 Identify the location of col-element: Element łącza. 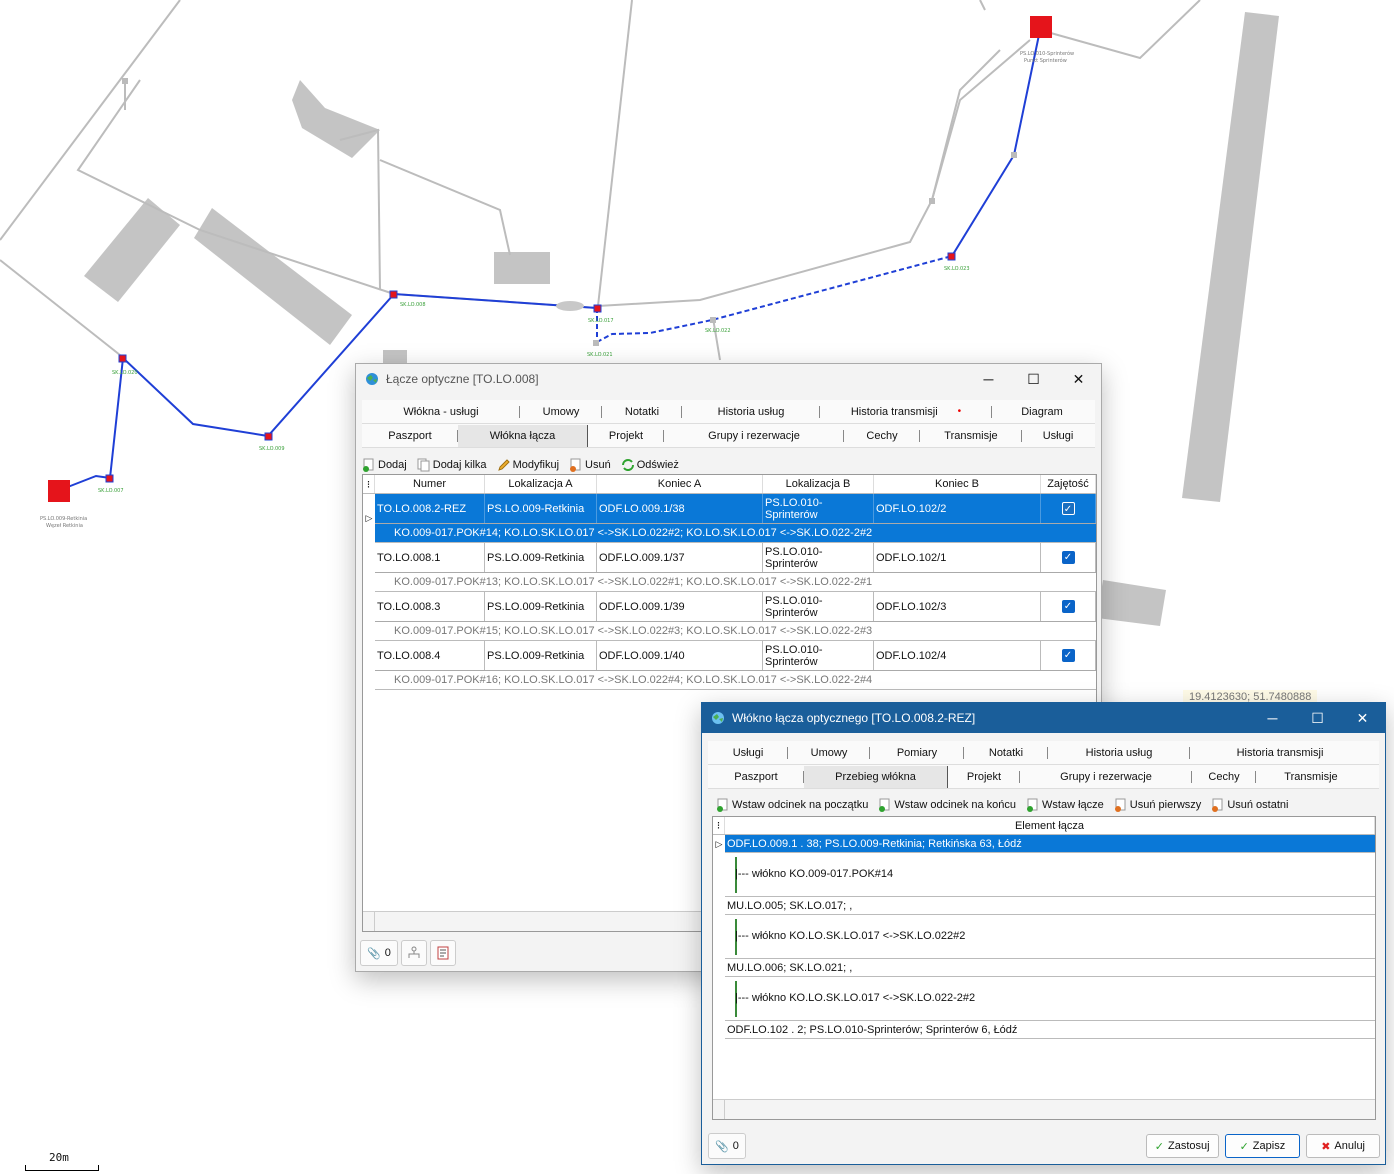
(1050, 825).